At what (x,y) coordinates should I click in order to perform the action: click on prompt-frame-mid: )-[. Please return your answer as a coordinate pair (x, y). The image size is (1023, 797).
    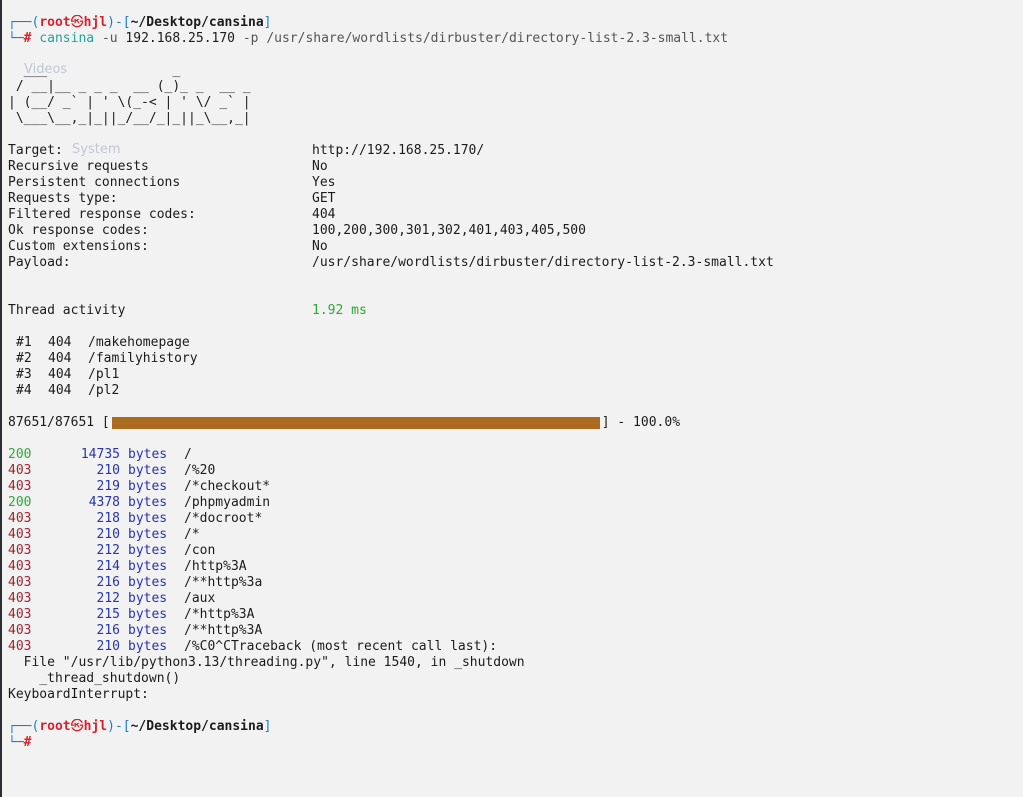
    Looking at the image, I should click on (119, 726).